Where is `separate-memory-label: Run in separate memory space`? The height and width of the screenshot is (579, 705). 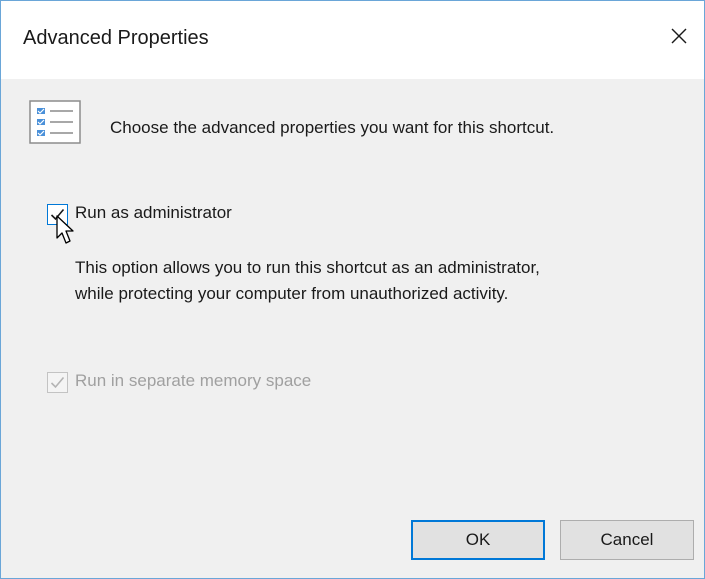 separate-memory-label: Run in separate memory space is located at coordinates (193, 380).